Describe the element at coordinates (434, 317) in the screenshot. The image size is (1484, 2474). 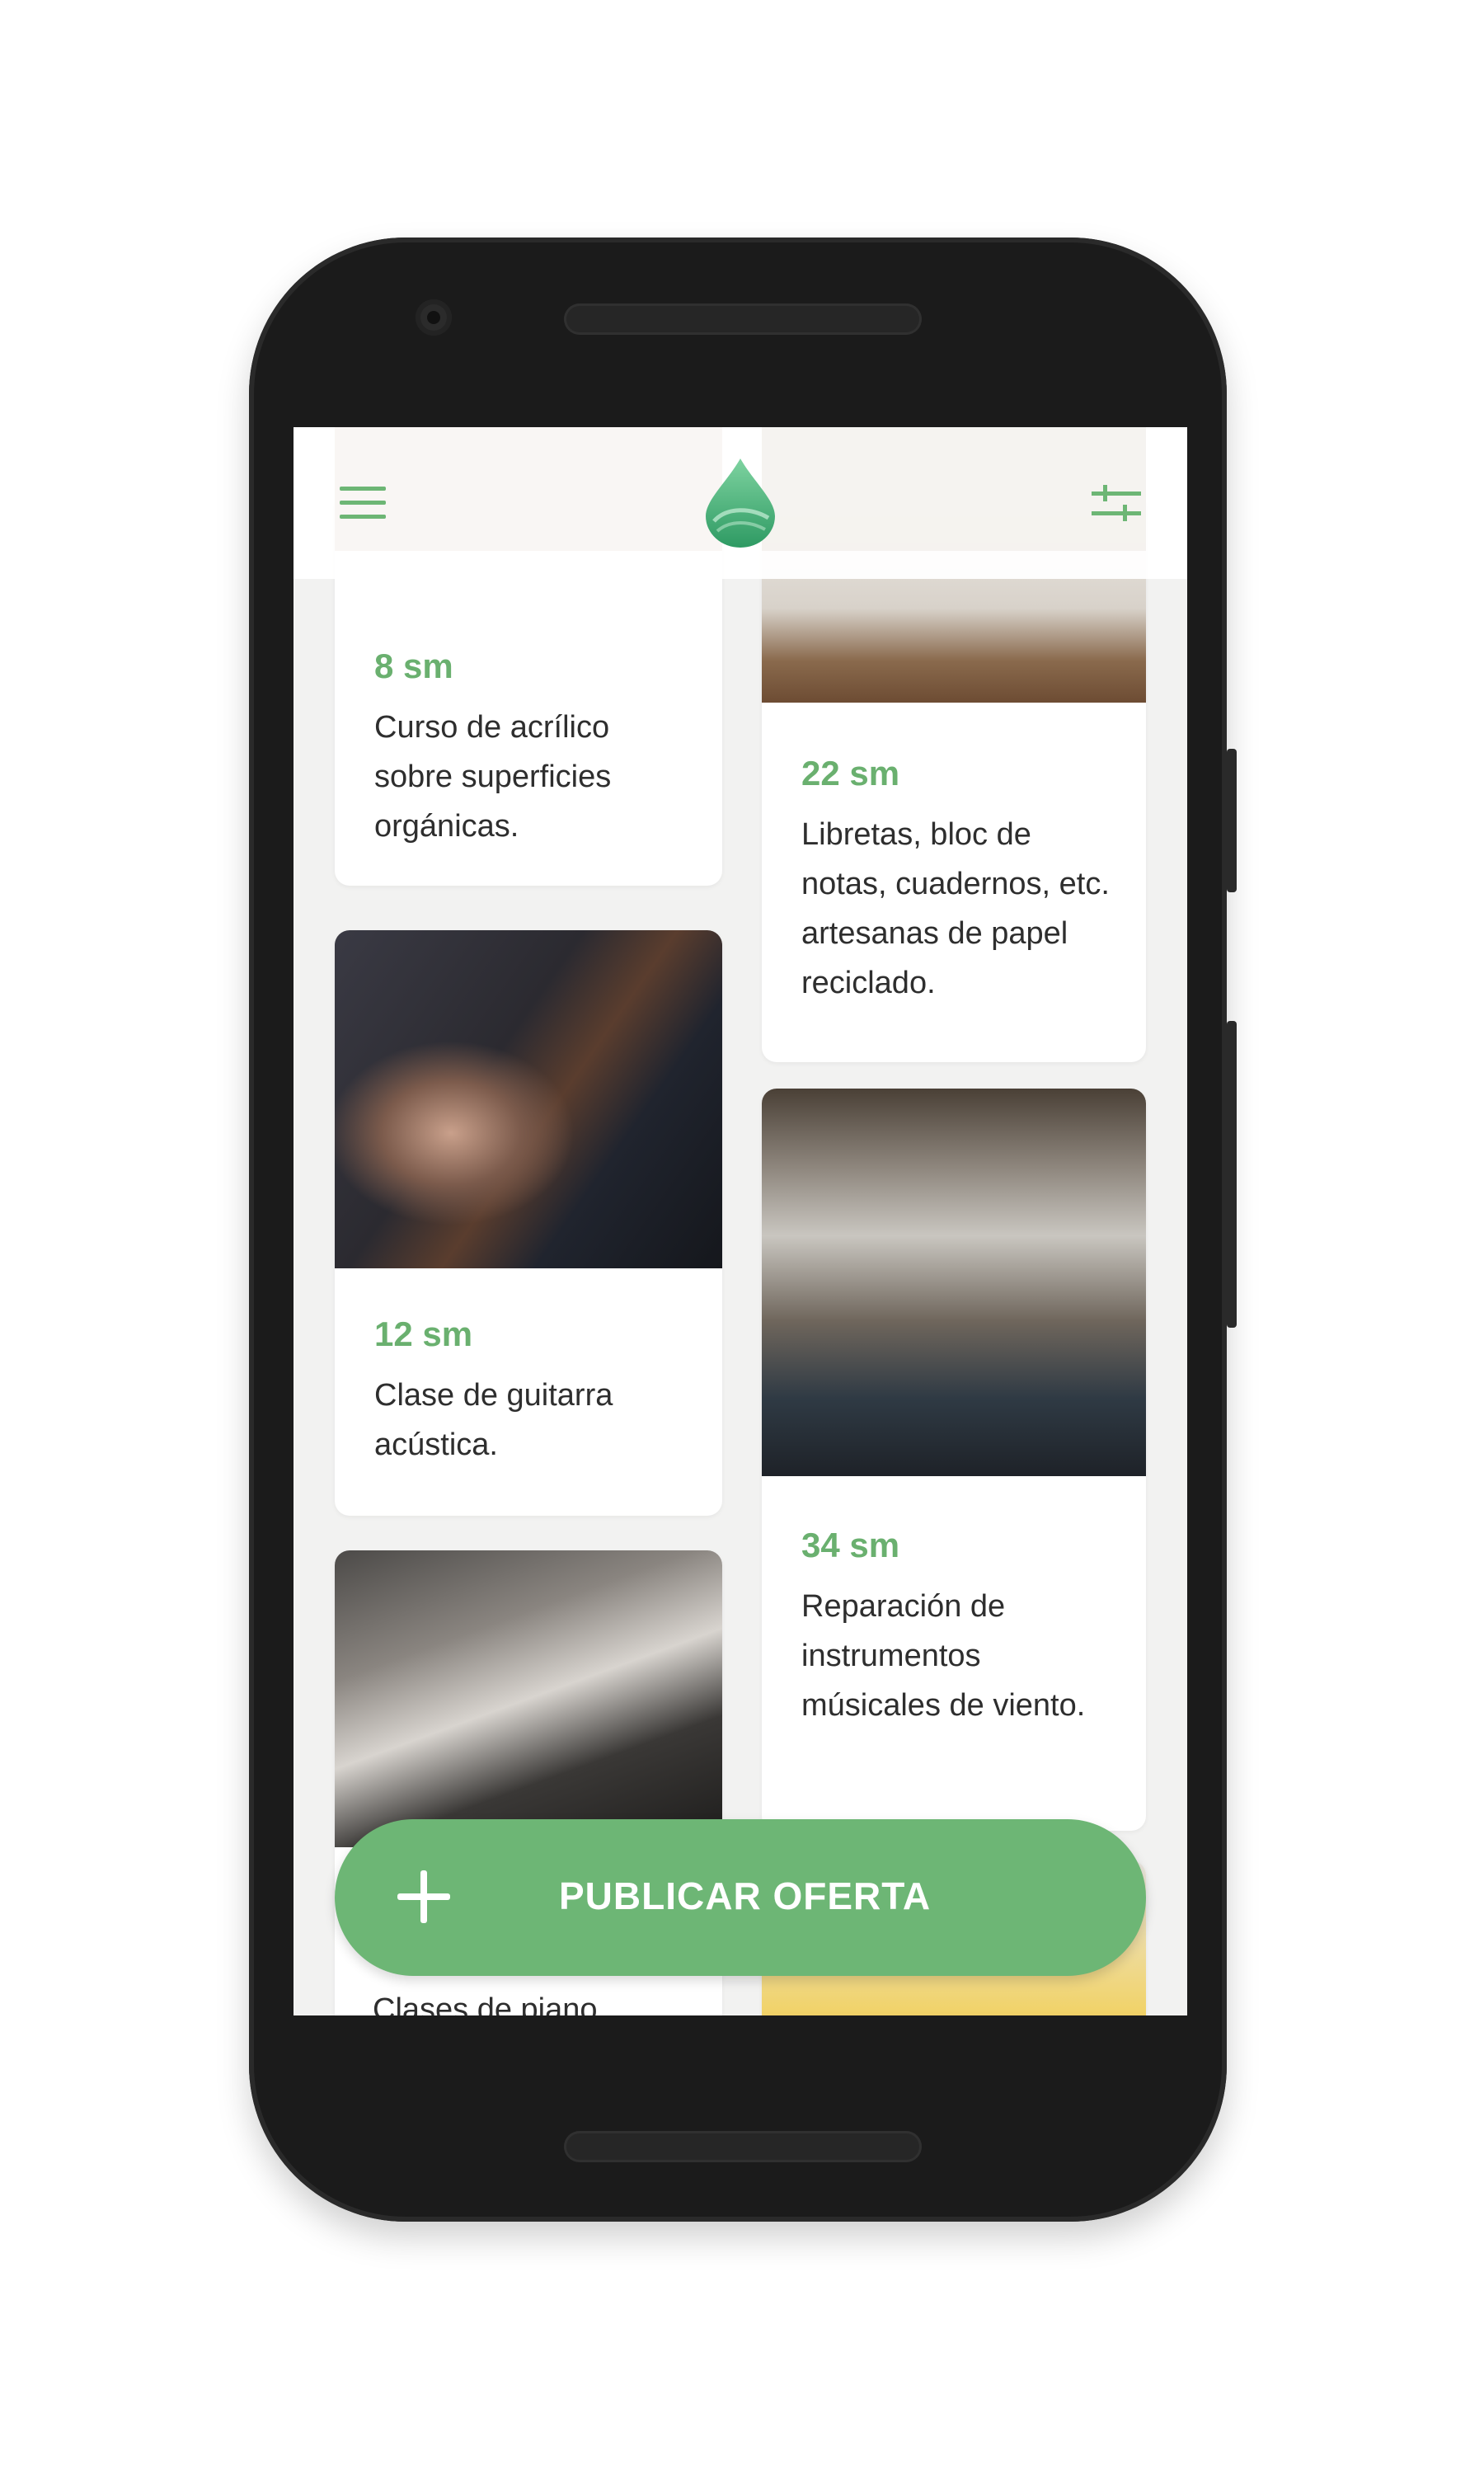
I see `front-camera` at that location.